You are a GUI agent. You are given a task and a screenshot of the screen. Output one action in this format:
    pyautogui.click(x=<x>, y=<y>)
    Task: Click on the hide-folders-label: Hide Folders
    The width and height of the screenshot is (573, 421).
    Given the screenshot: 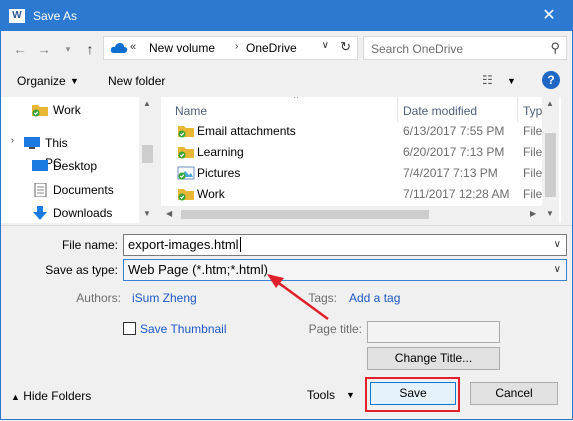 What is the action you would take?
    pyautogui.click(x=57, y=396)
    